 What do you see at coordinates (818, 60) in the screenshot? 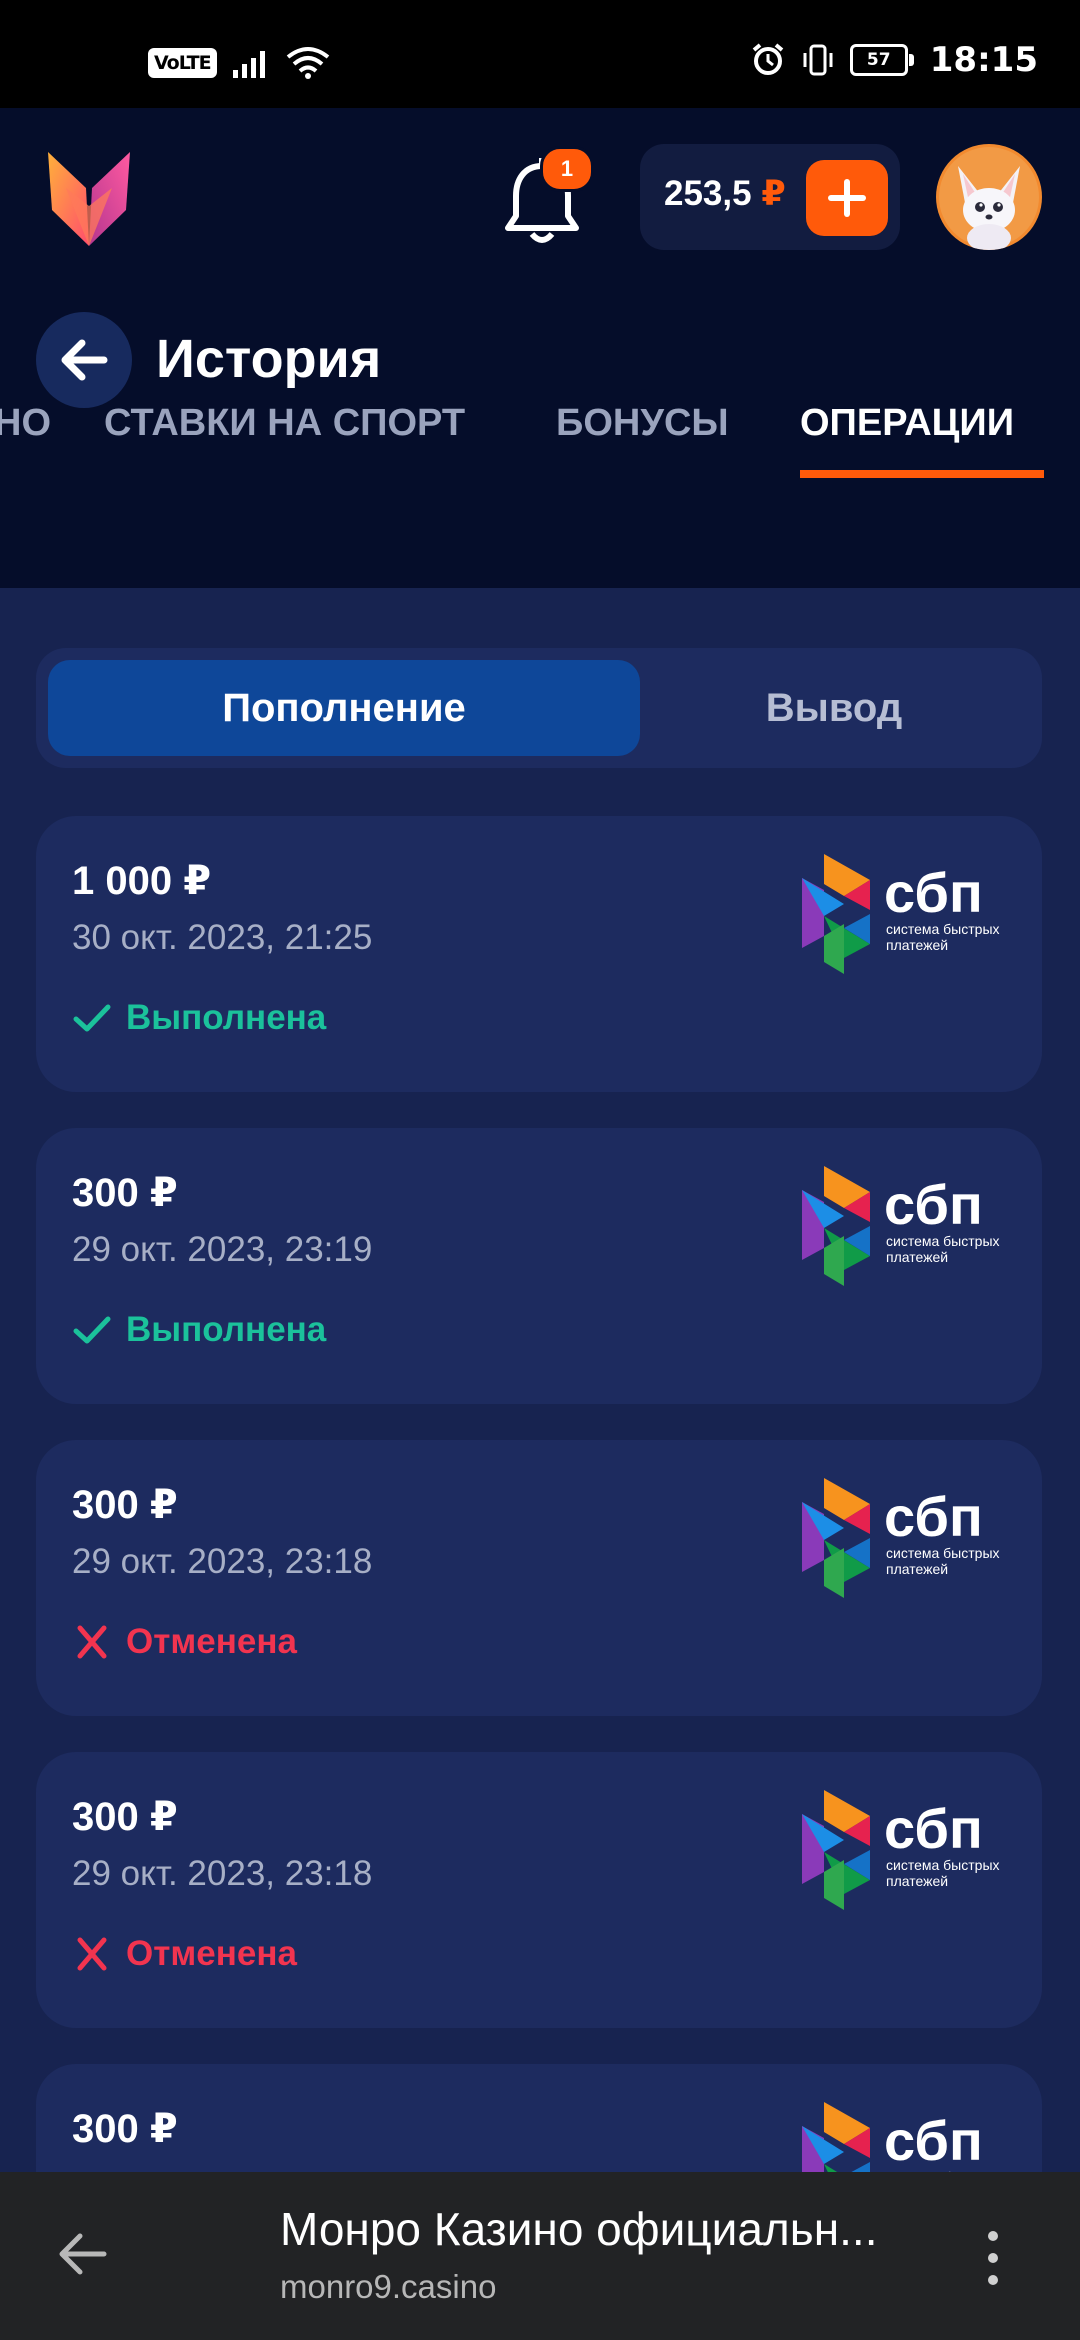
I see `vibrate-icon` at bounding box center [818, 60].